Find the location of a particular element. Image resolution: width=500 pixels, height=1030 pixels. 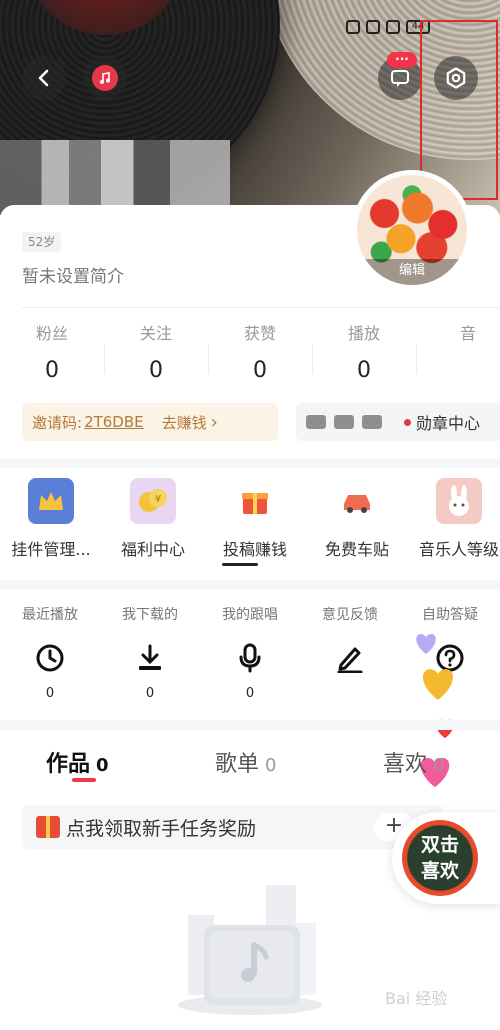

bluetooth-icon is located at coordinates (393, 27).